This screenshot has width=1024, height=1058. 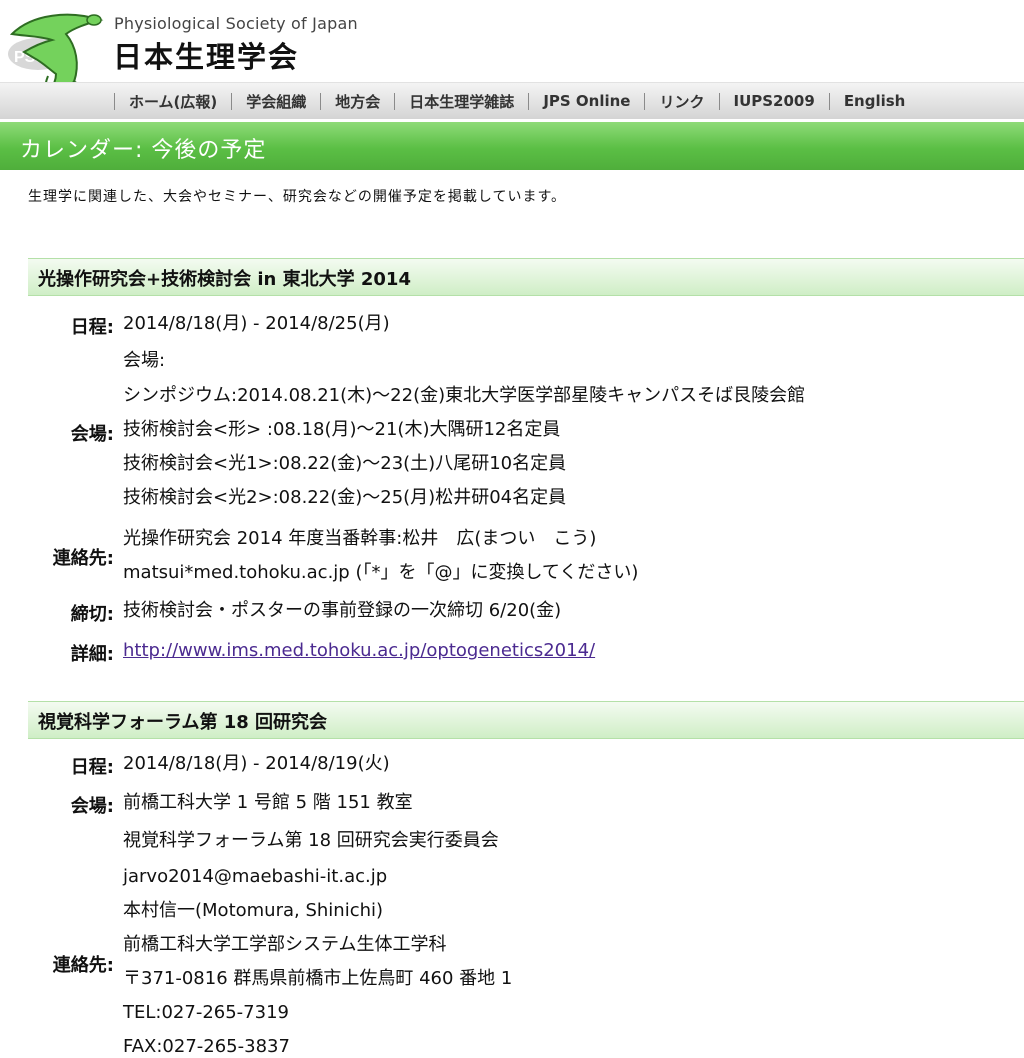 I want to click on deadline-value: 技術検討会・ポスターの事前登録の一次締切 6/20(金), so click(x=342, y=610).